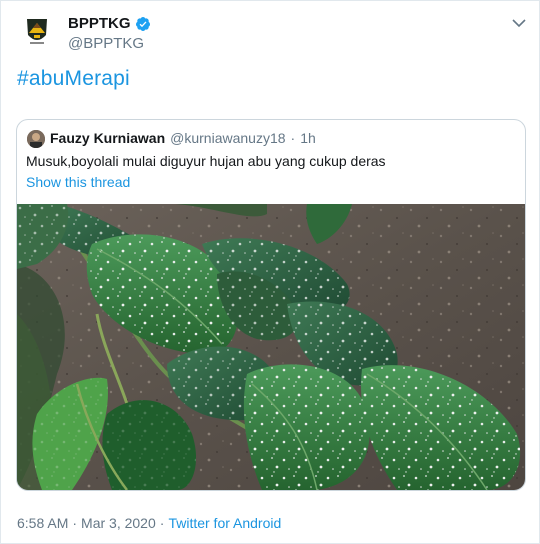  I want to click on quoted-time: 1h, so click(308, 138).